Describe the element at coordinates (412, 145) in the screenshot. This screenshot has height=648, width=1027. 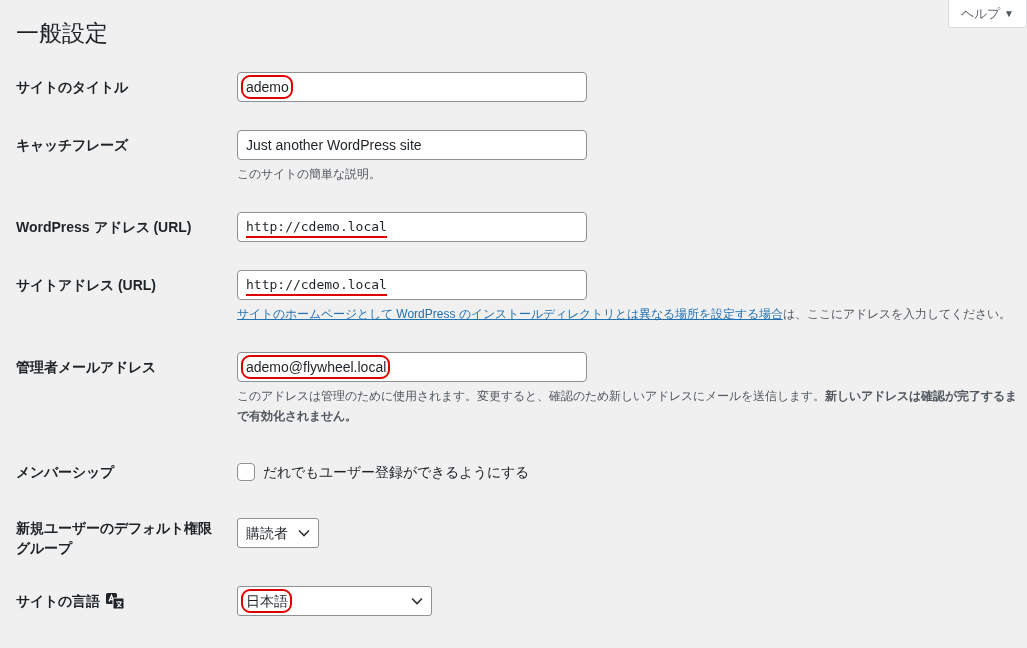
I see `text-field: Just another WordPress site` at that location.